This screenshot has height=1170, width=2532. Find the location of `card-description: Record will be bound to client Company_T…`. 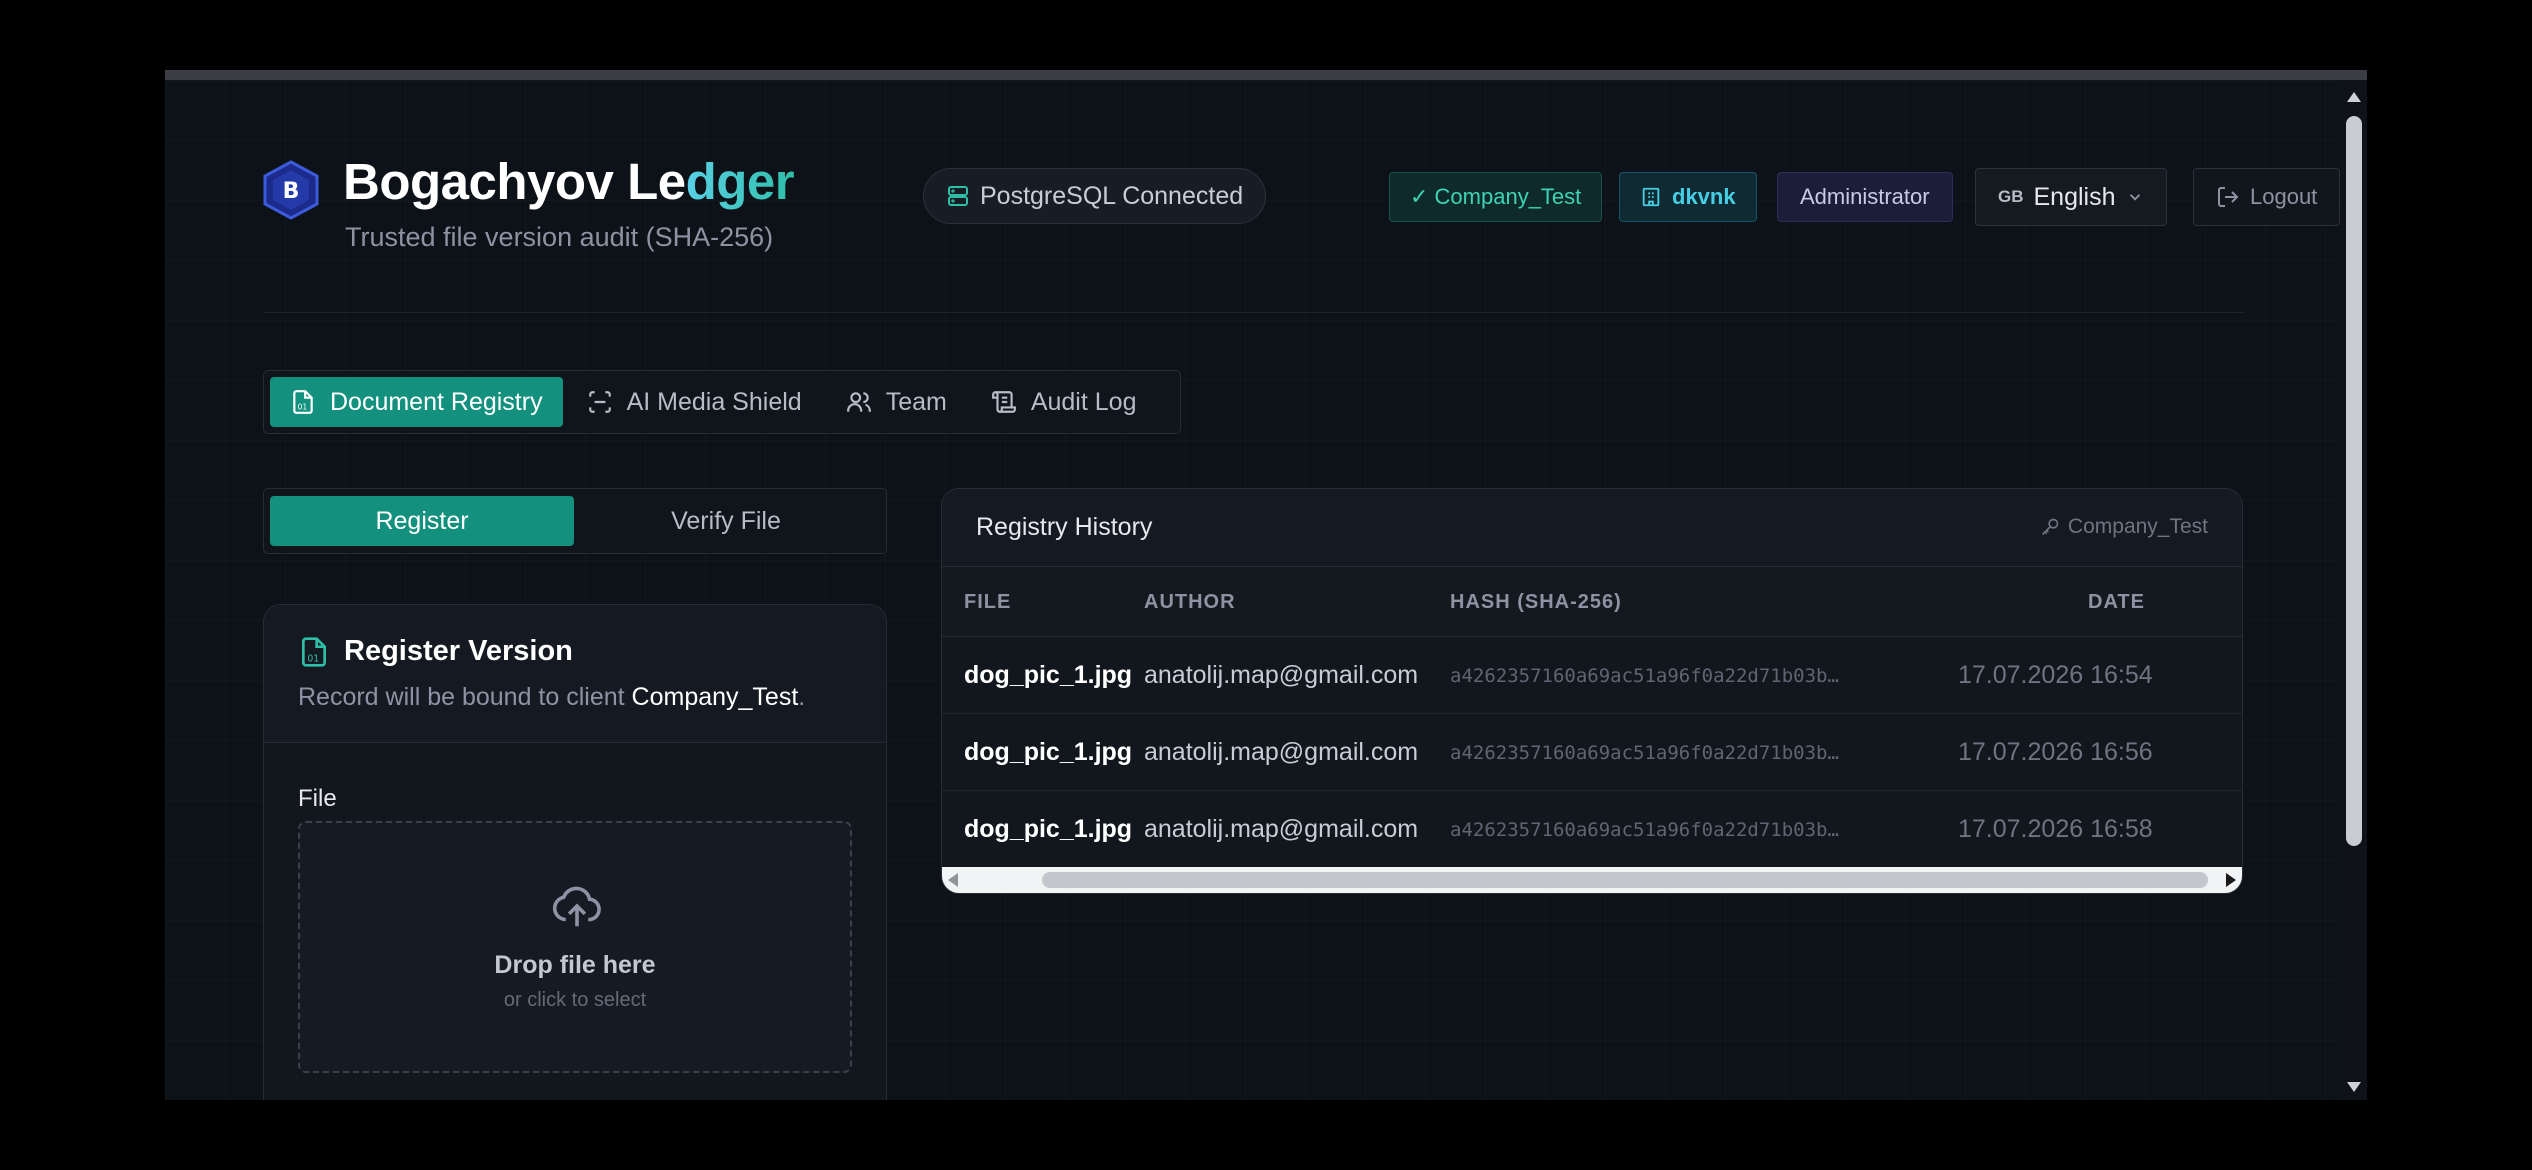

card-description: Record will be bound to client Company_T… is located at coordinates (552, 697).